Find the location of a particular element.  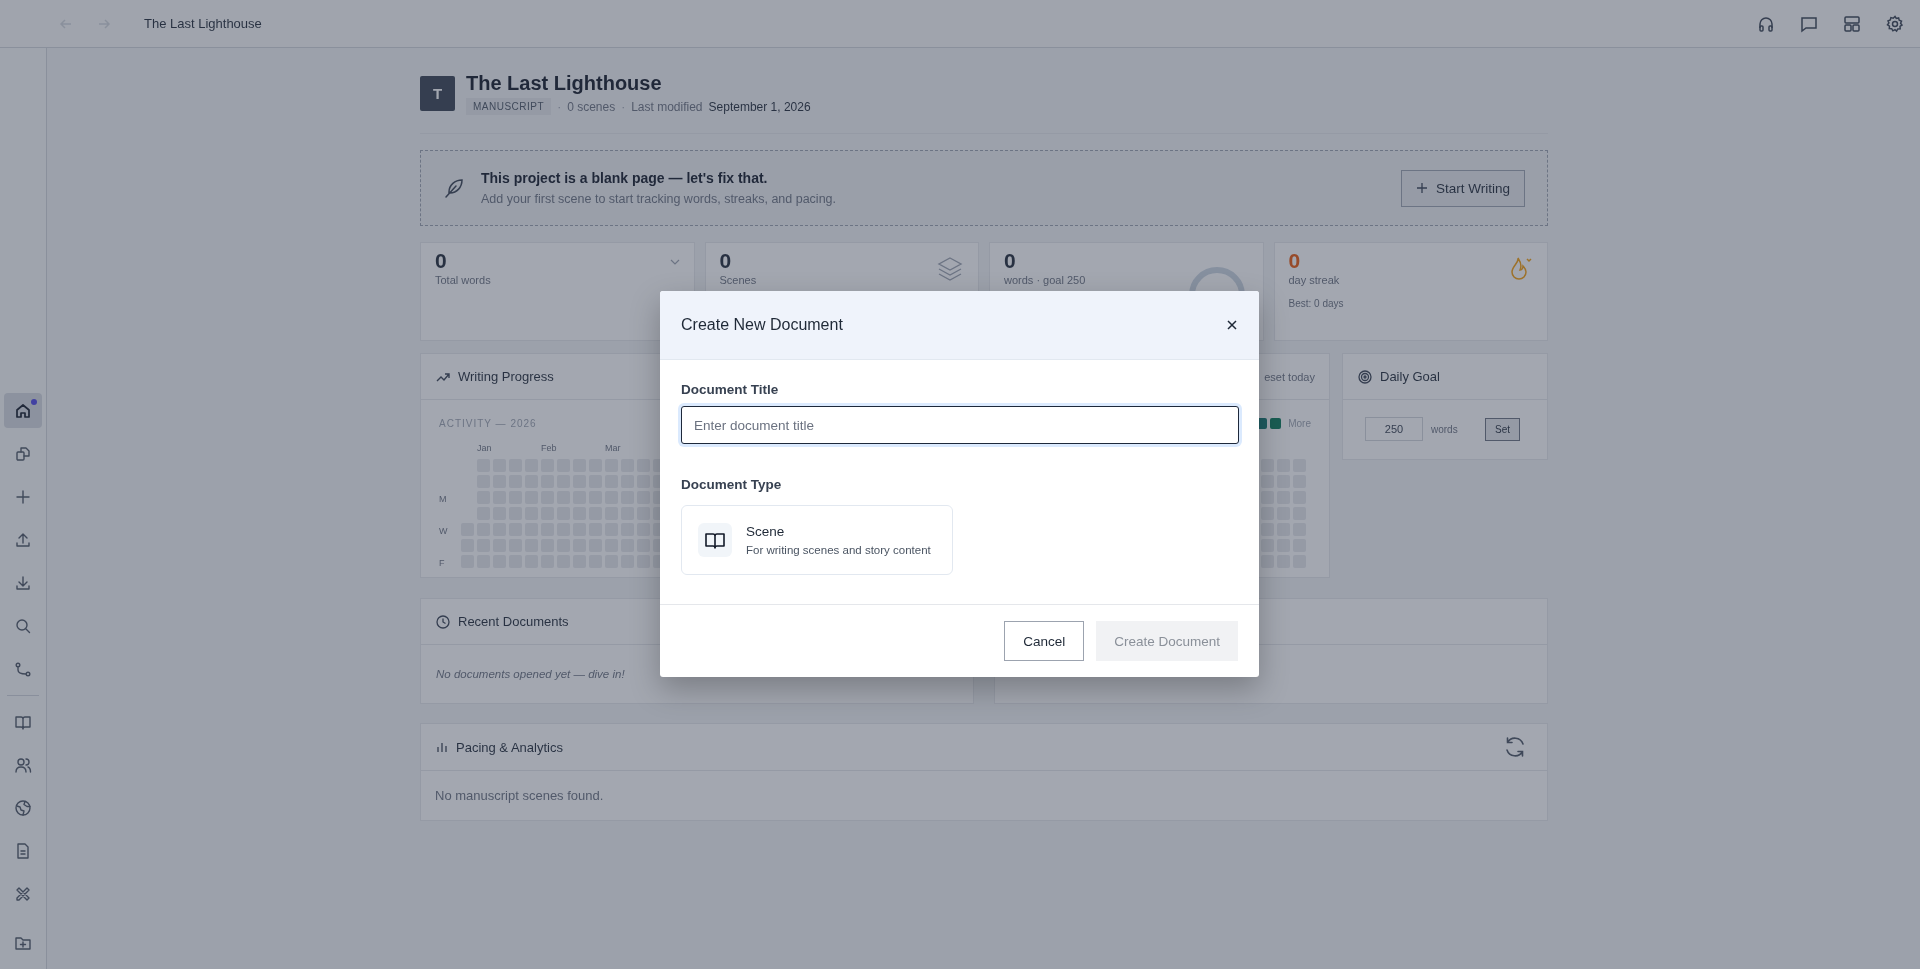

copy-icon is located at coordinates (23, 453).